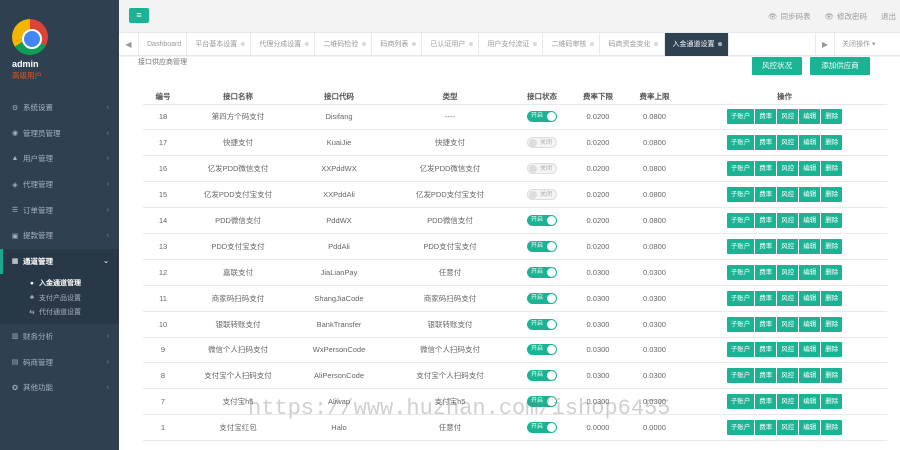 This screenshot has width=900, height=450. What do you see at coordinates (572, 44) in the screenshot?
I see `tab-item: 二维码审核 ⊗` at bounding box center [572, 44].